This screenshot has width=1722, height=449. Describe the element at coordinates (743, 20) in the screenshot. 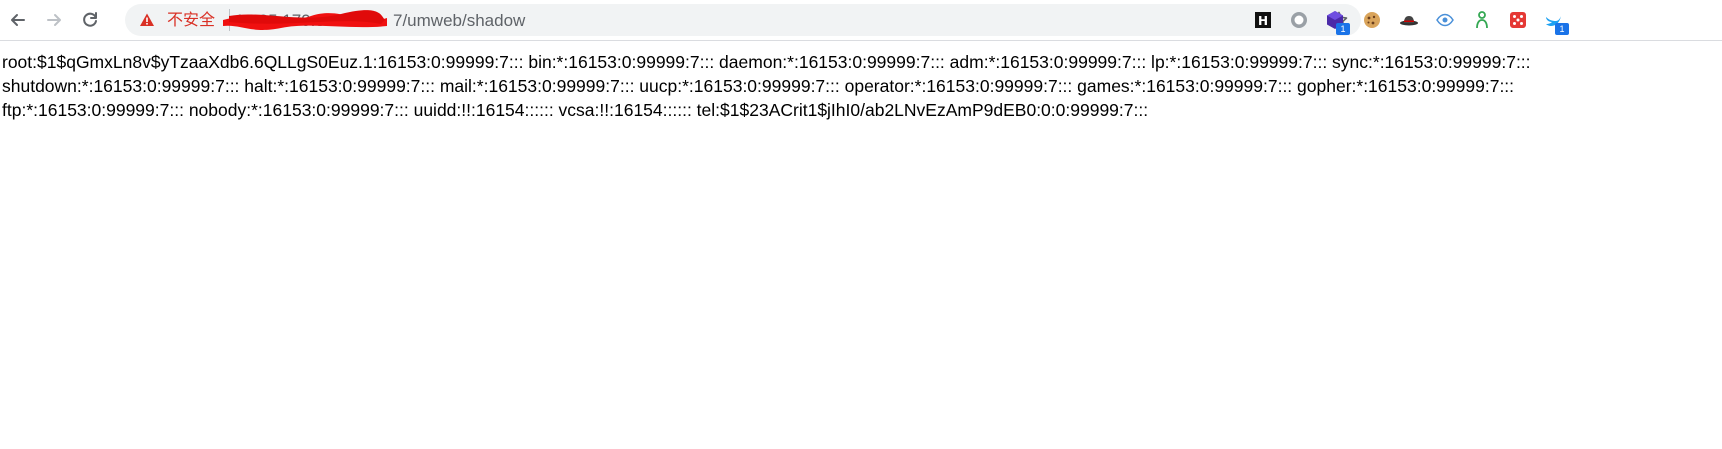

I see `address-bar: 不安全 10.85.170.33:8087 7/umweb/shadow` at that location.